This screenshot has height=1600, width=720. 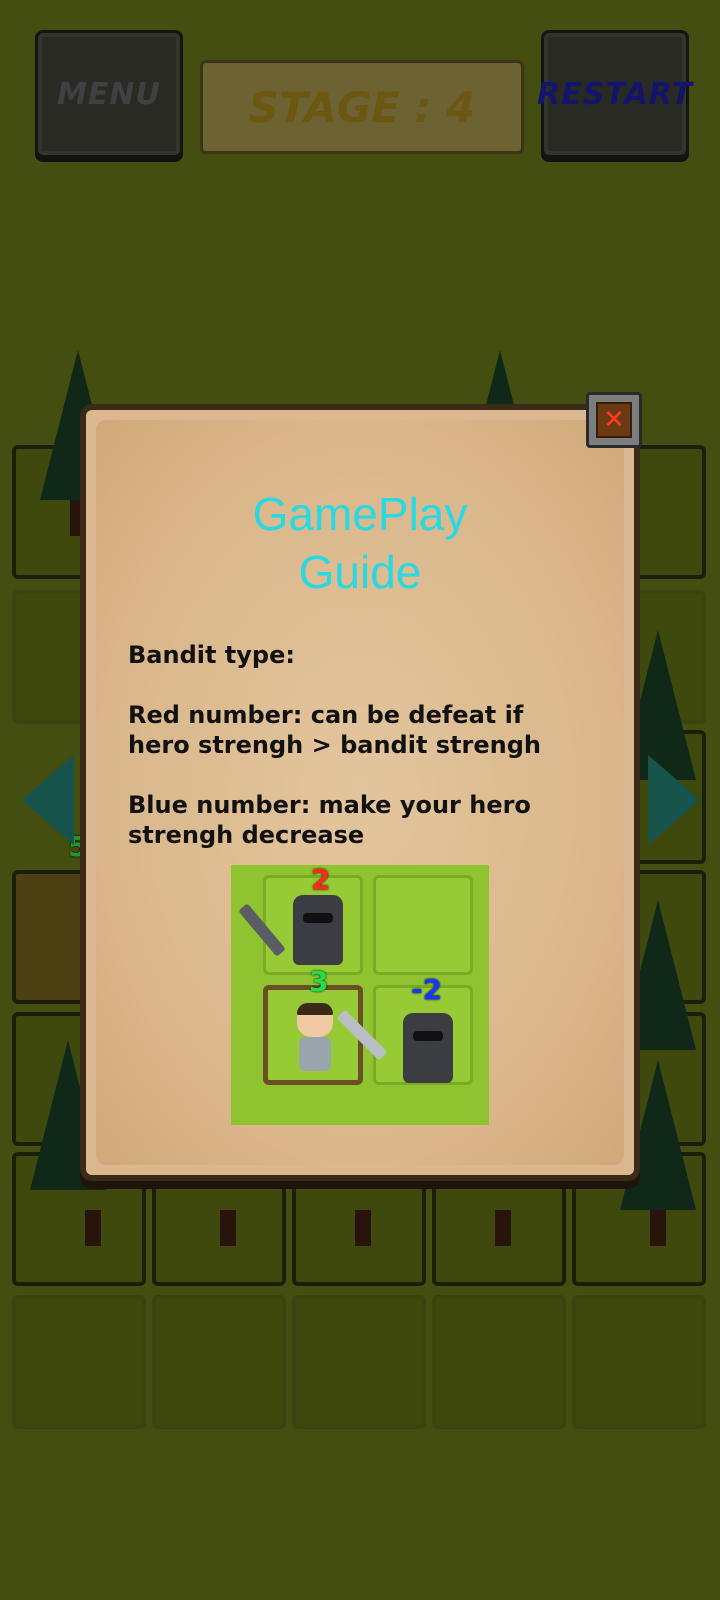 I want to click on bandit-type-label: Bandit type:, so click(x=211, y=655).